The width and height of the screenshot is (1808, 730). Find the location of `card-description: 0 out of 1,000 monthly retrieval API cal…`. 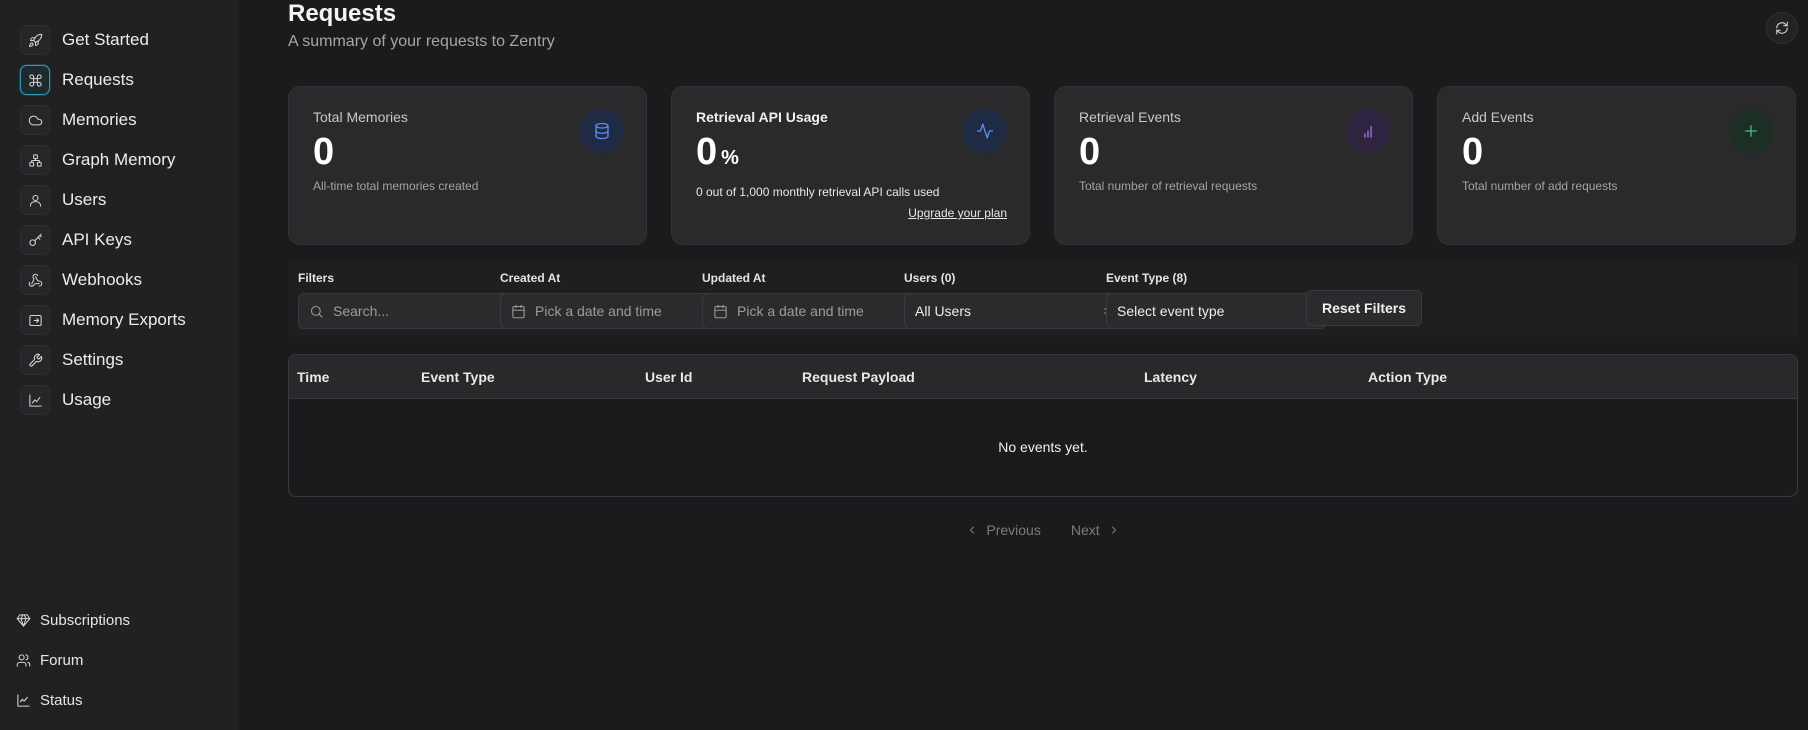

card-description: 0 out of 1,000 monthly retrieval API cal… is located at coordinates (818, 192).